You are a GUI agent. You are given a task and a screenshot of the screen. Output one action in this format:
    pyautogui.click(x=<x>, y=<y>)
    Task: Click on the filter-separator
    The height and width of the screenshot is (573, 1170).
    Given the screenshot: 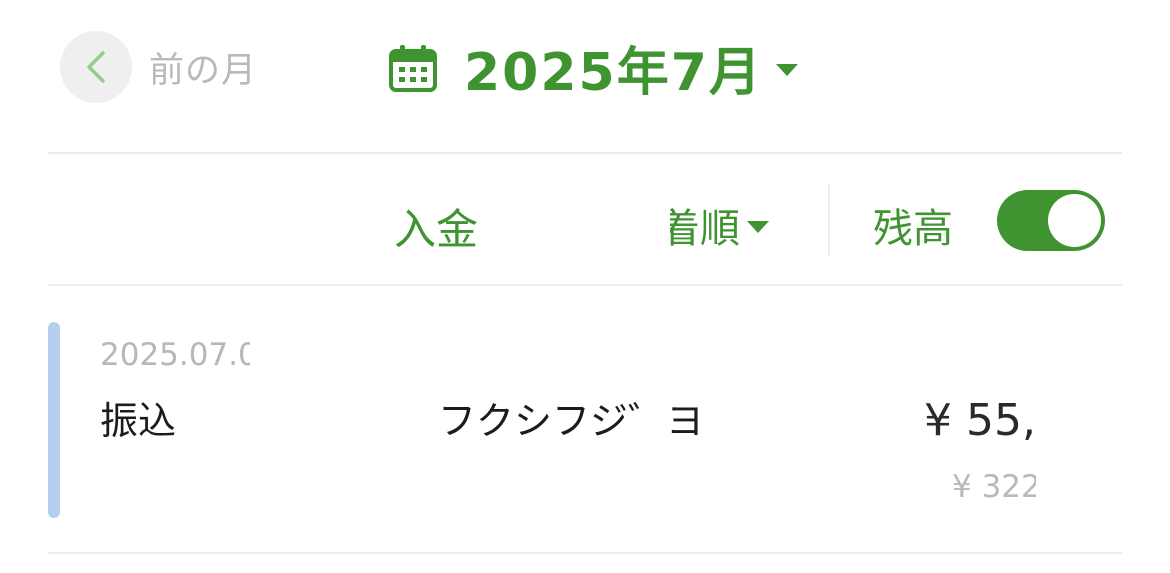 What is the action you would take?
    pyautogui.click(x=829, y=220)
    